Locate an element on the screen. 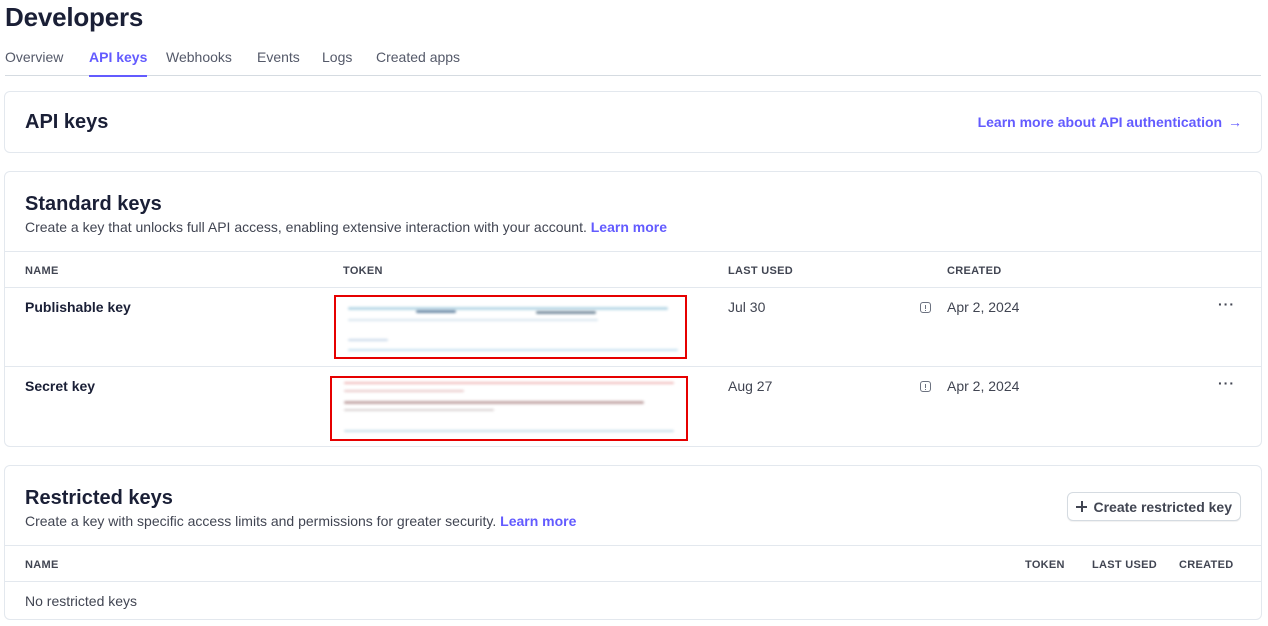 The width and height of the screenshot is (1268, 626). restricted-keys-learn-more-link: Learn more is located at coordinates (538, 521).